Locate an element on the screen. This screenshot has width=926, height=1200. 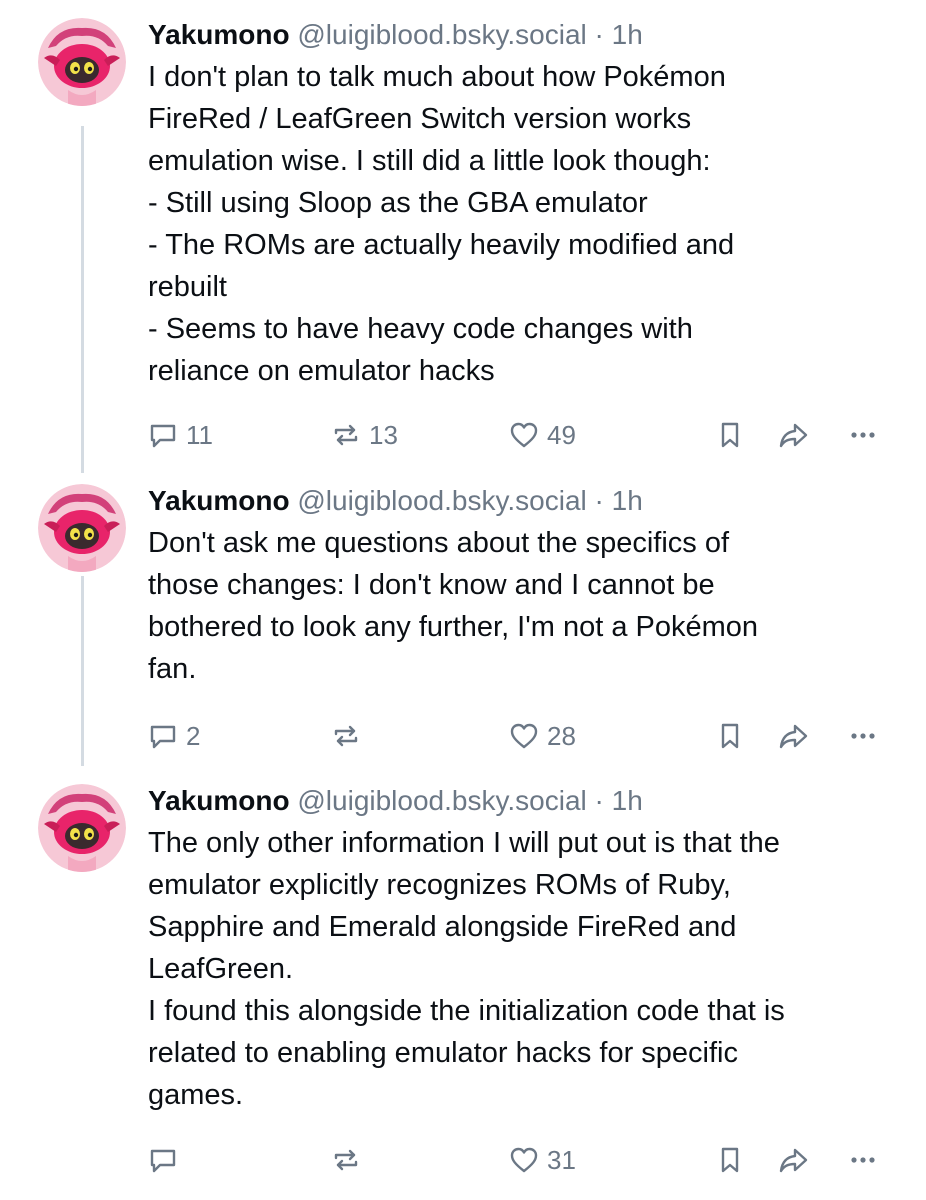
reply-button is located at coordinates (167, 1160).